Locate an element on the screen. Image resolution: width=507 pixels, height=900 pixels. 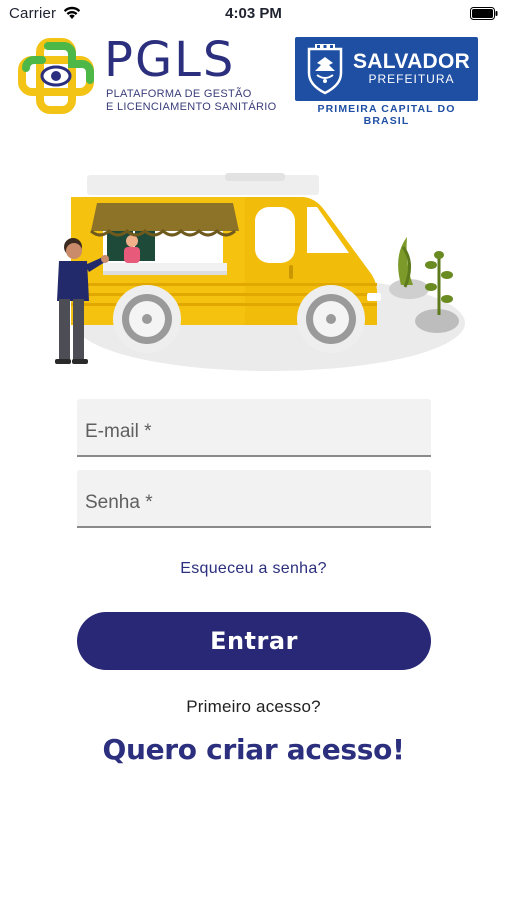
clock: 4:03 PM is located at coordinates (253, 13).